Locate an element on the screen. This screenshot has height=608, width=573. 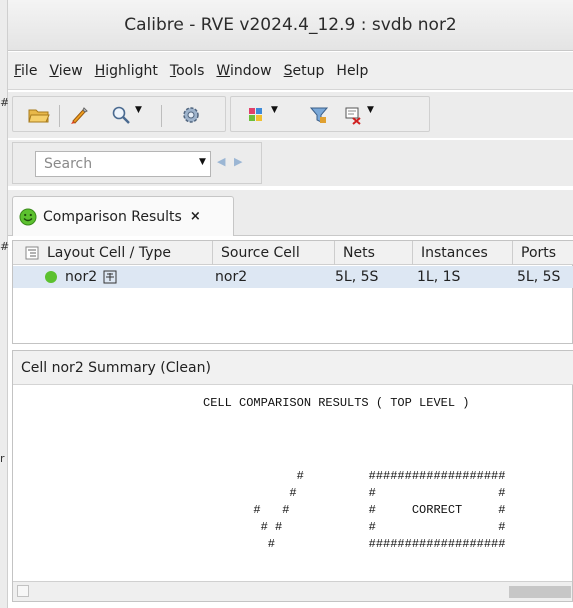
menu-view-mnemonic: V is located at coordinates (54, 70).